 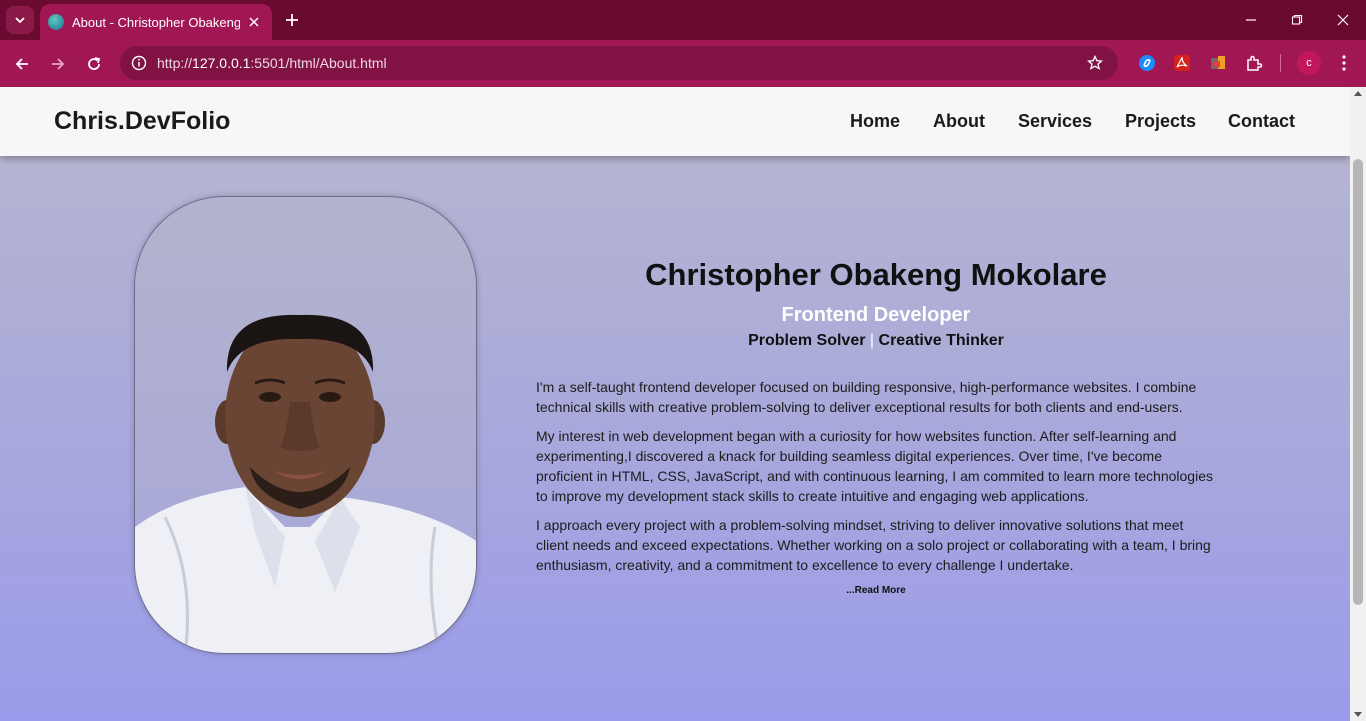 I want to click on reload-icon, so click(x=94, y=63).